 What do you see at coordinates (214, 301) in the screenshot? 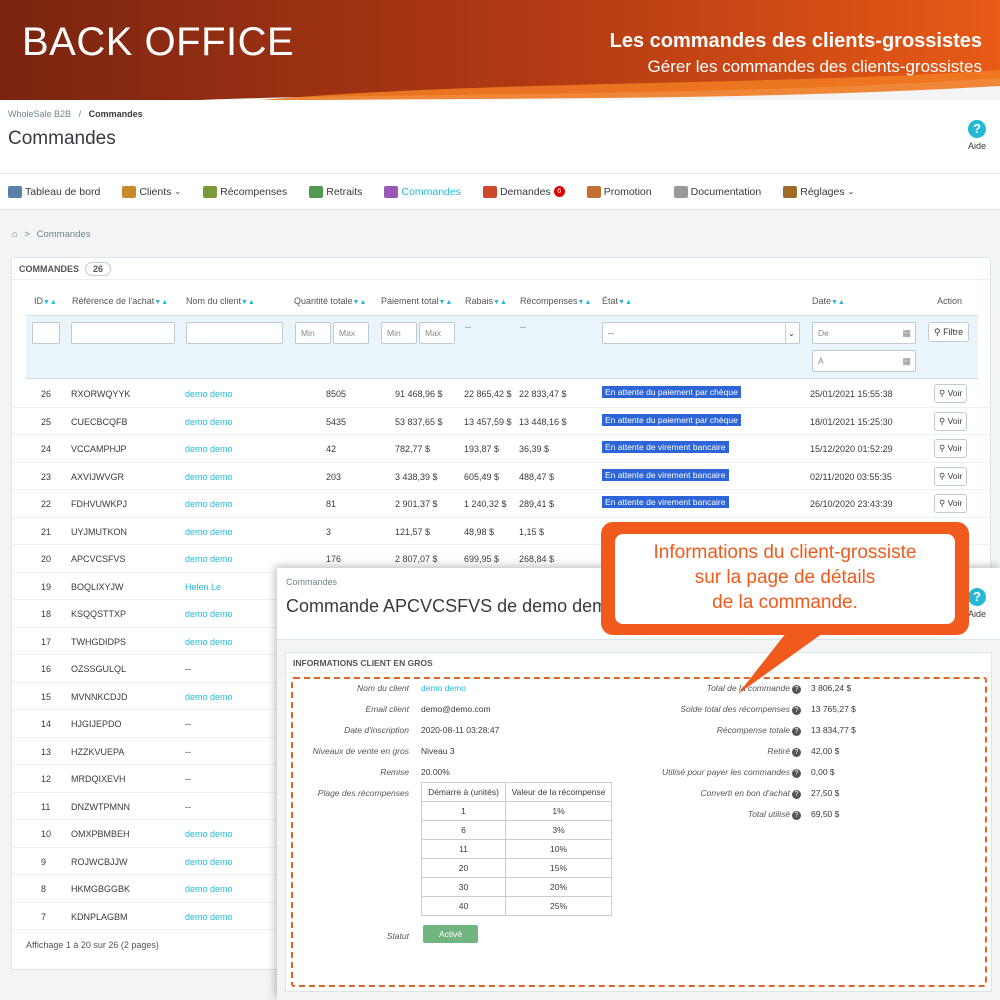
I see `column-header-label: Nom du client` at bounding box center [214, 301].